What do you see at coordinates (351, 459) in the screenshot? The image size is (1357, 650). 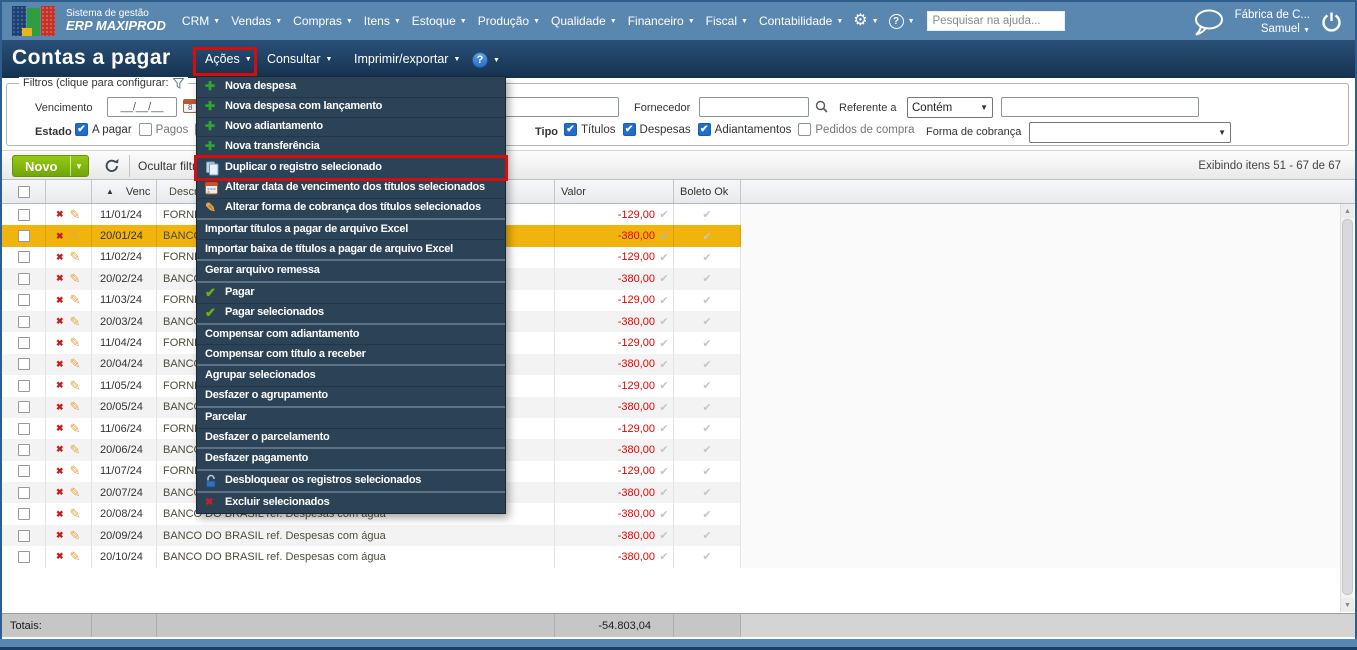 I see `menu-item-desfazer-pagamento: Desfazer pagamento` at bounding box center [351, 459].